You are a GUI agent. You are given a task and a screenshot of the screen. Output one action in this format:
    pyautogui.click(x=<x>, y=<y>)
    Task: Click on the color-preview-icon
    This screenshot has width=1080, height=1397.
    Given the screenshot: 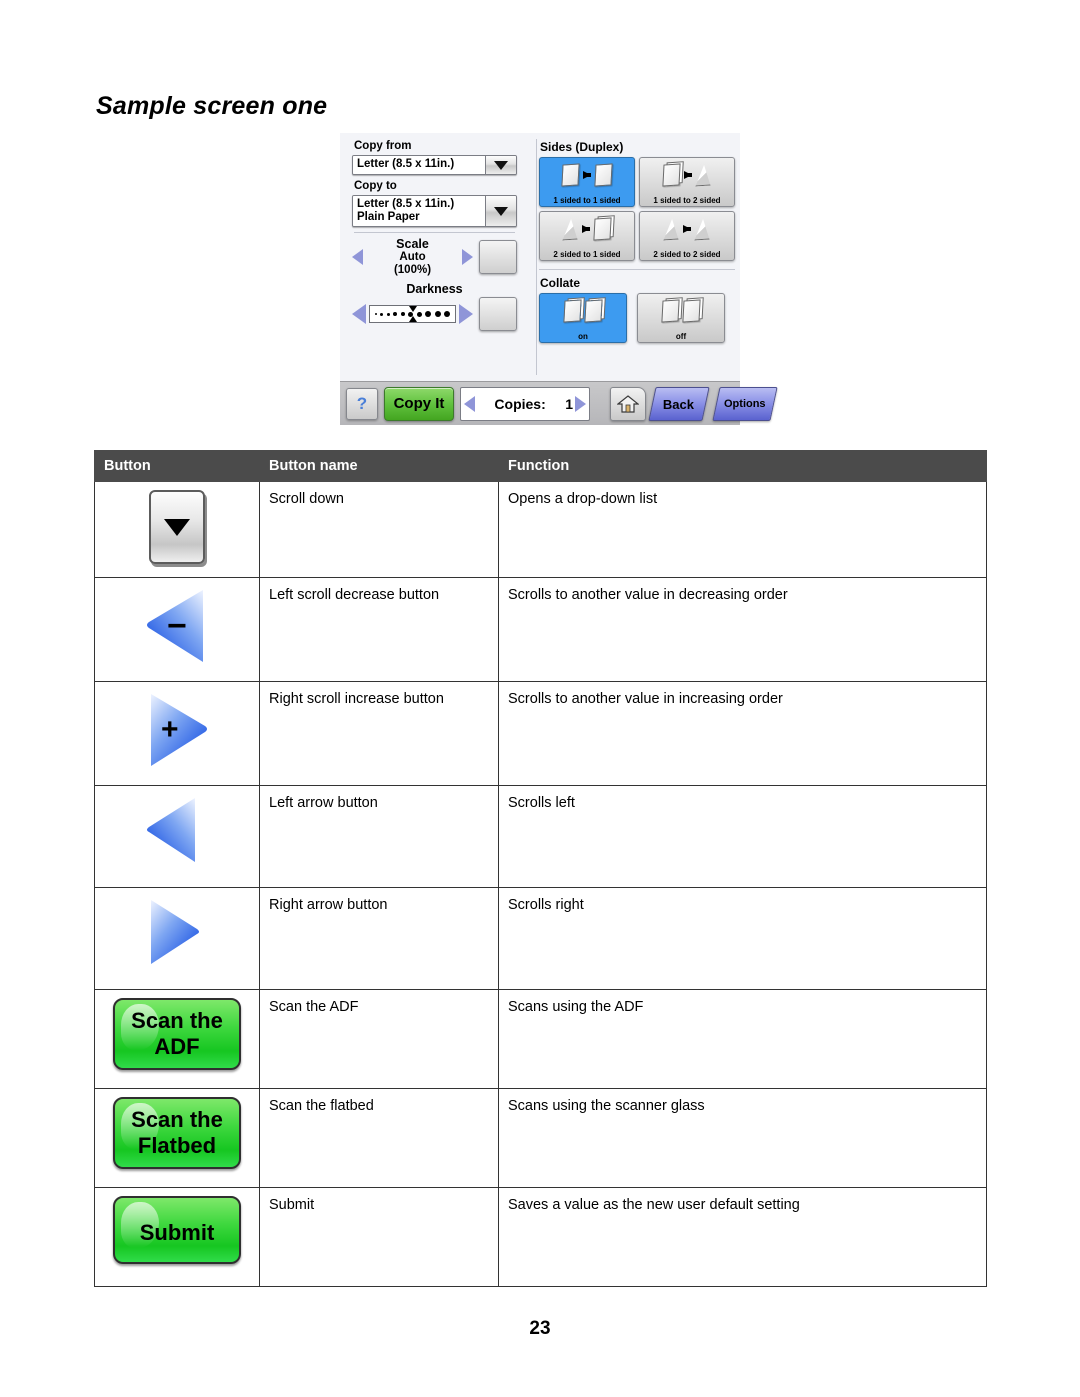 What is the action you would take?
    pyautogui.click(x=498, y=314)
    